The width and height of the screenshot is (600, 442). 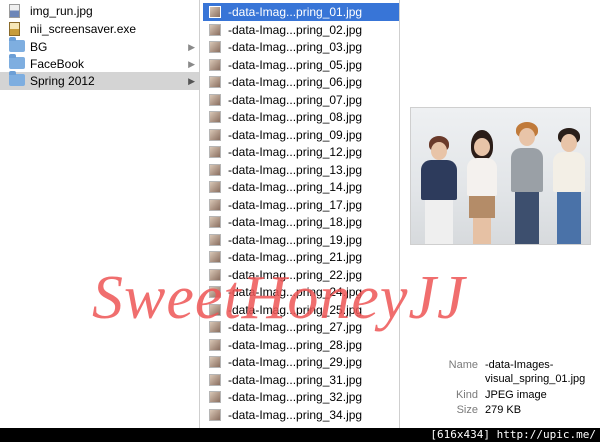 What do you see at coordinates (295, 30) in the screenshot?
I see `file-item-label: -data-Imag...pring_02.jpg` at bounding box center [295, 30].